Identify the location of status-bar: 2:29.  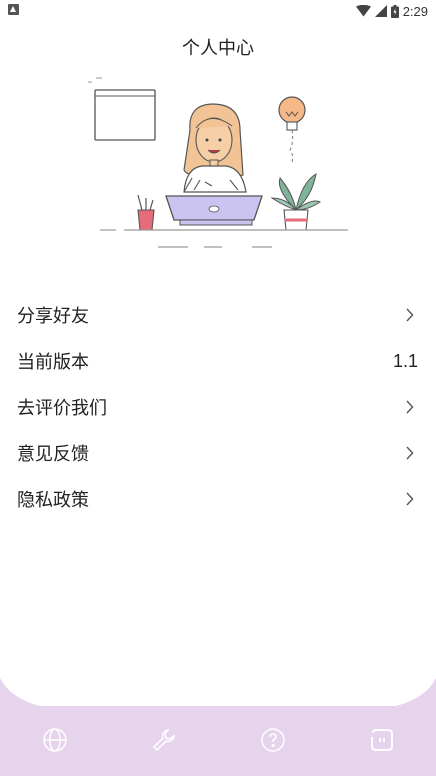
(218, 11).